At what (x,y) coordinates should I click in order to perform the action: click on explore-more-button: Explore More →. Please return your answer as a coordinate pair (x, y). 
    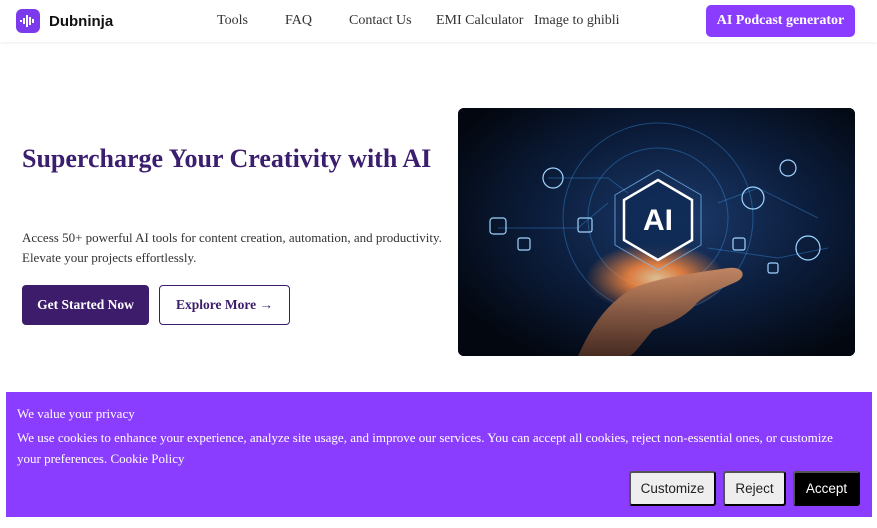
    Looking at the image, I should click on (224, 305).